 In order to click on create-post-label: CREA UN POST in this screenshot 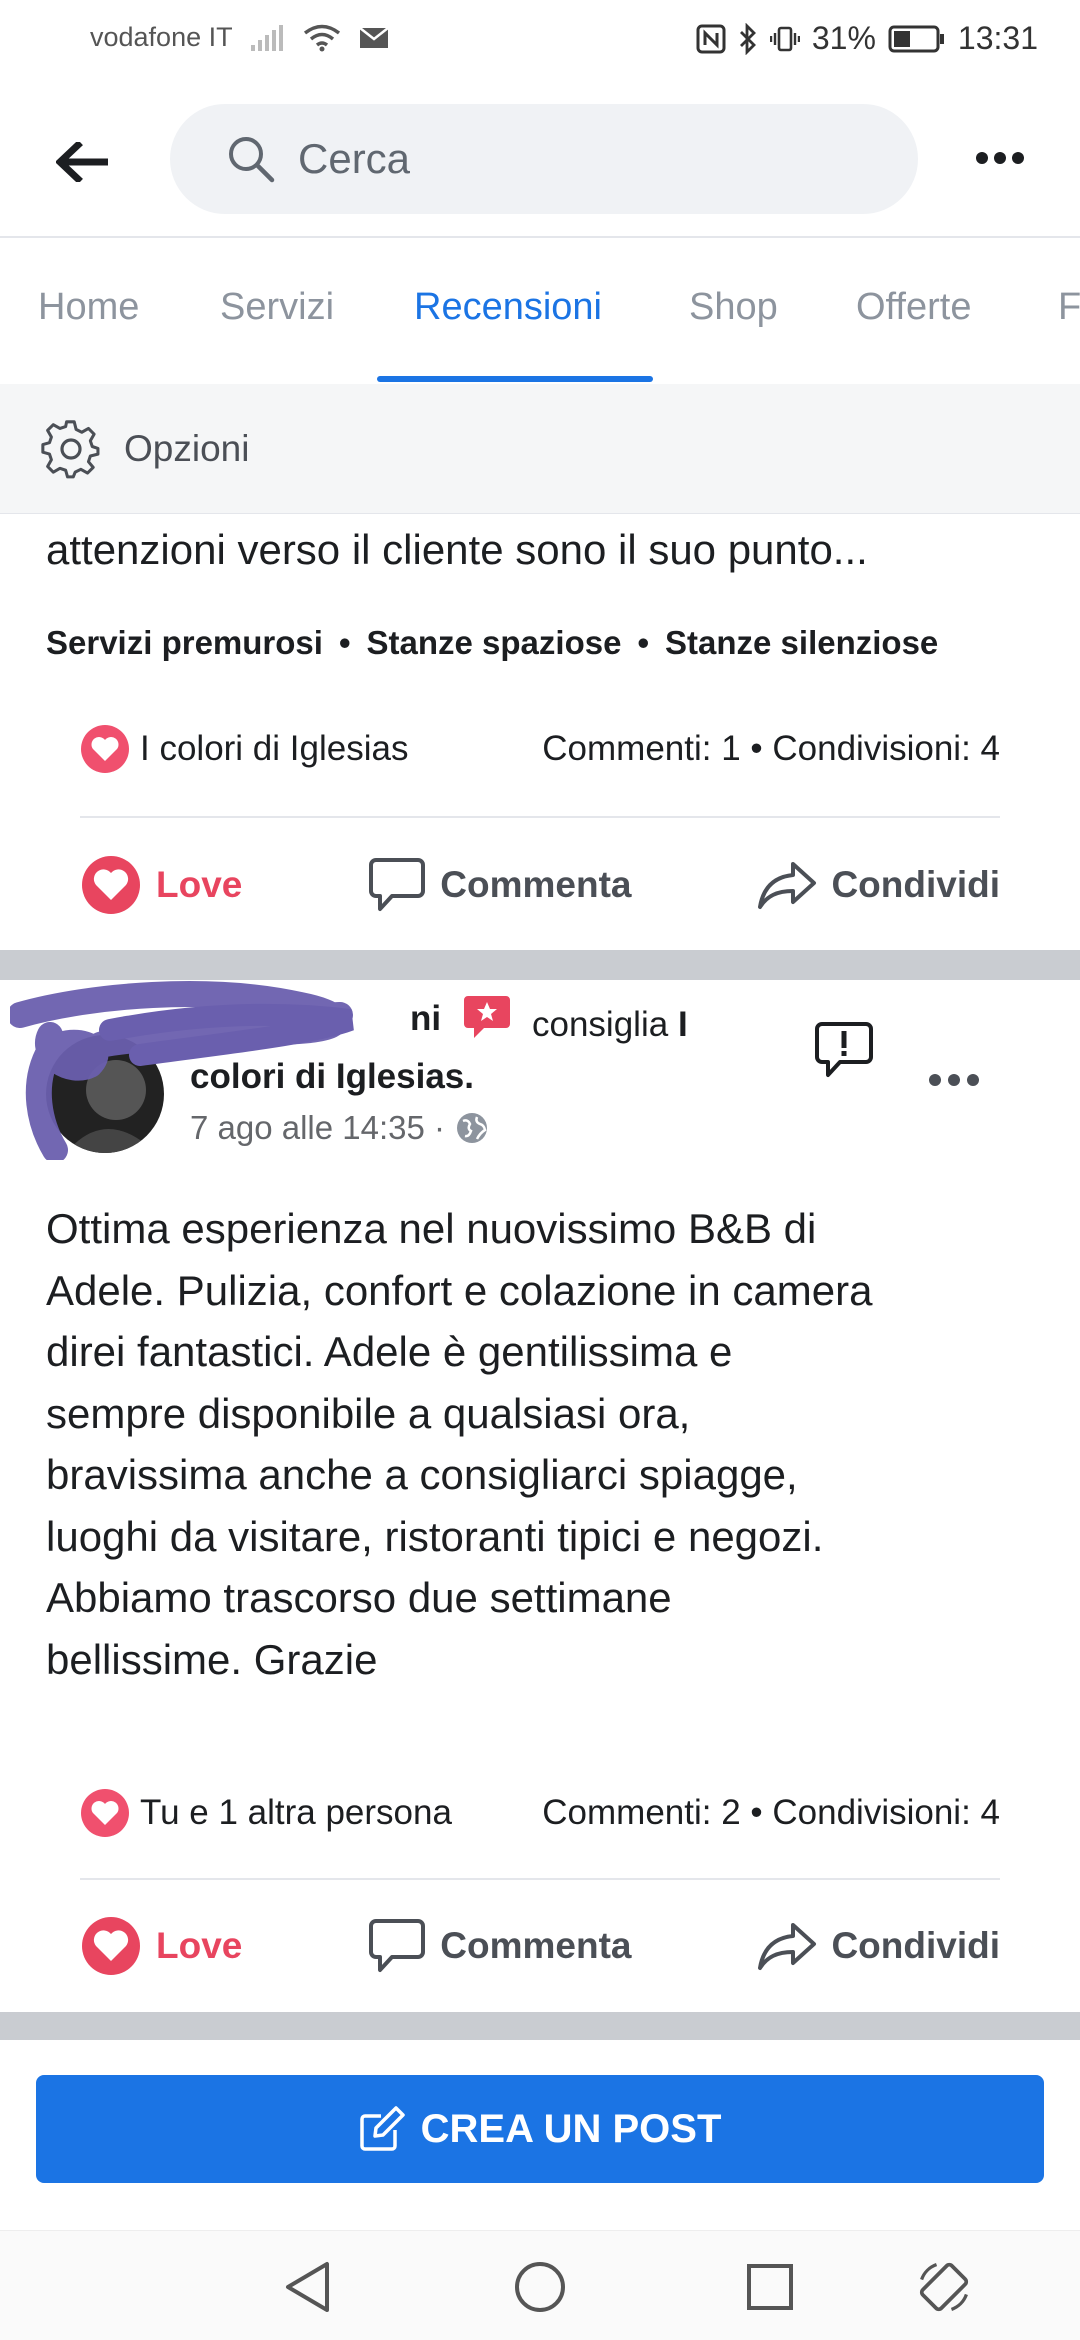, I will do `click(571, 2128)`.